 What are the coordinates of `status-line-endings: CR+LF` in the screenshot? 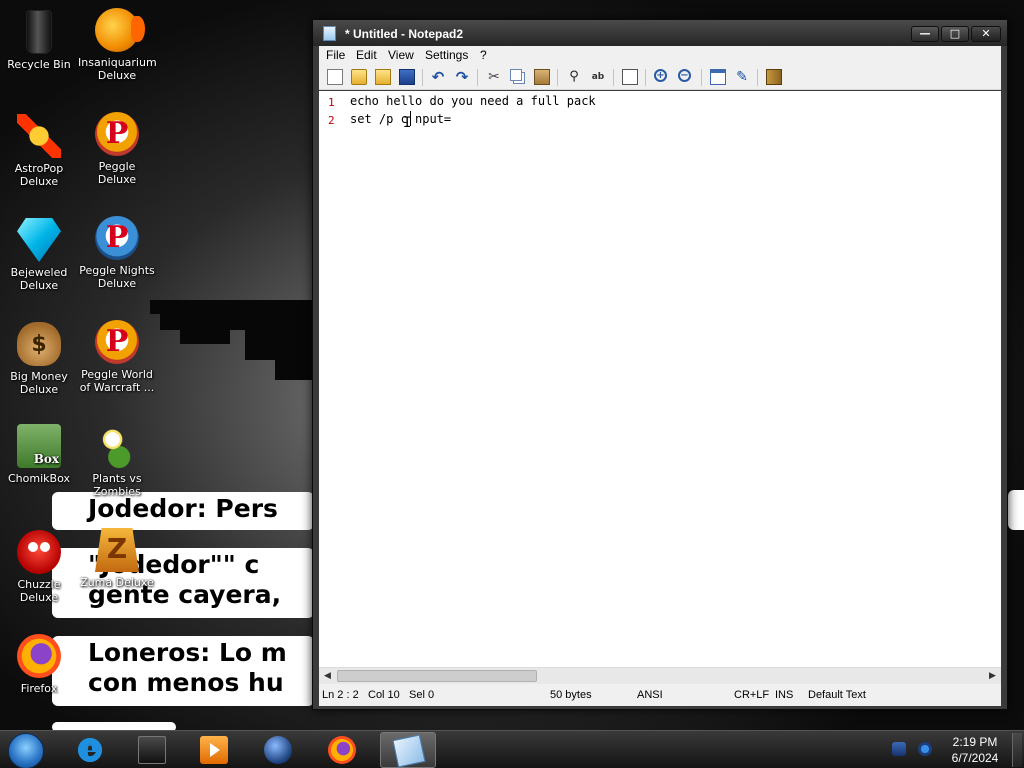 It's located at (751, 695).